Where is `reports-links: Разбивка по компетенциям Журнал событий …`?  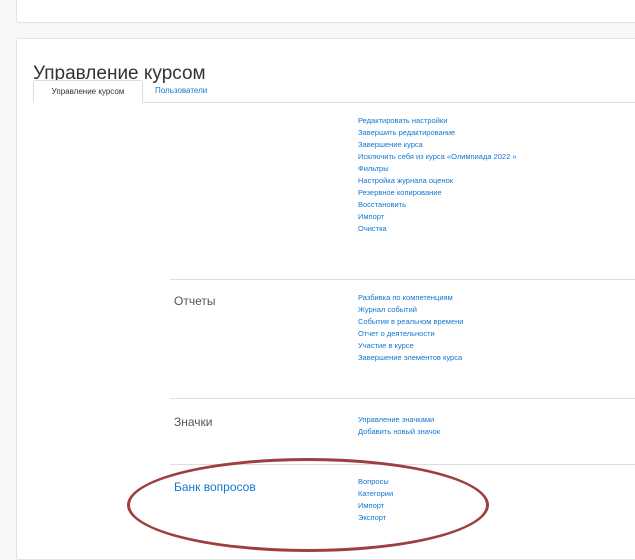
reports-links: Разбивка по компетенциям Журнал событий … is located at coordinates (410, 328).